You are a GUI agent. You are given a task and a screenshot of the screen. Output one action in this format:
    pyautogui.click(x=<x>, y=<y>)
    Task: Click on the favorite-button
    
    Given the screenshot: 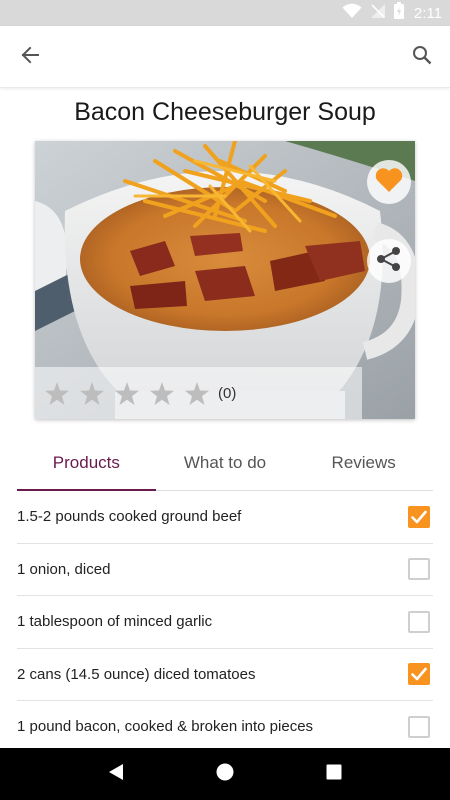 What is the action you would take?
    pyautogui.click(x=389, y=182)
    